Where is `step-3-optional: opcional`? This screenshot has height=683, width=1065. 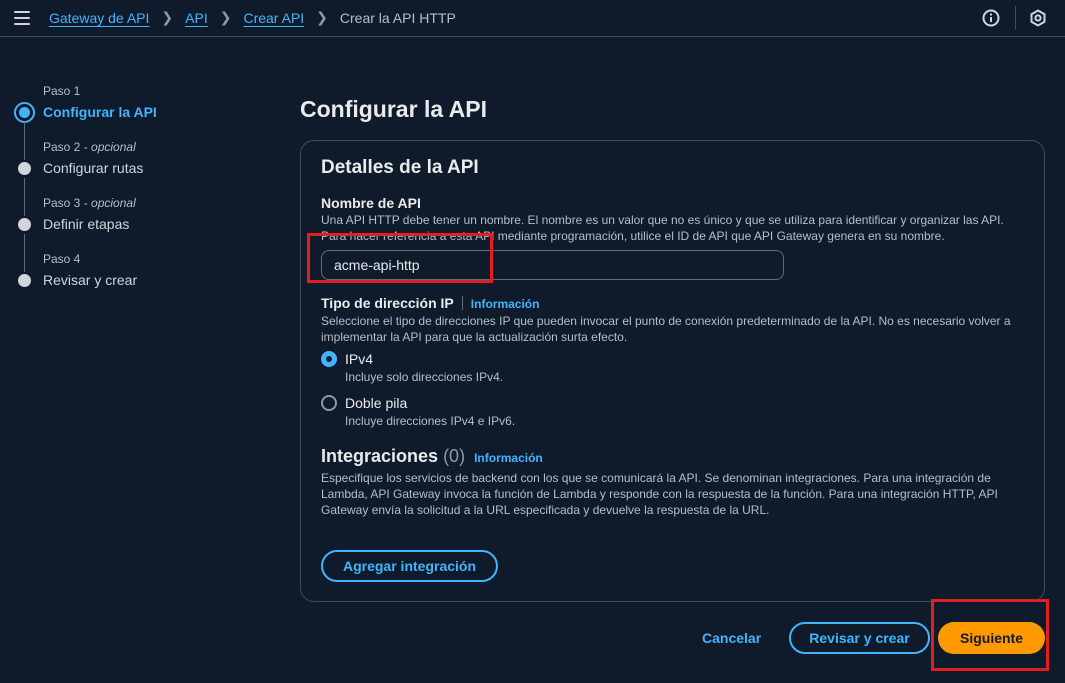 step-3-optional: opcional is located at coordinates (113, 203).